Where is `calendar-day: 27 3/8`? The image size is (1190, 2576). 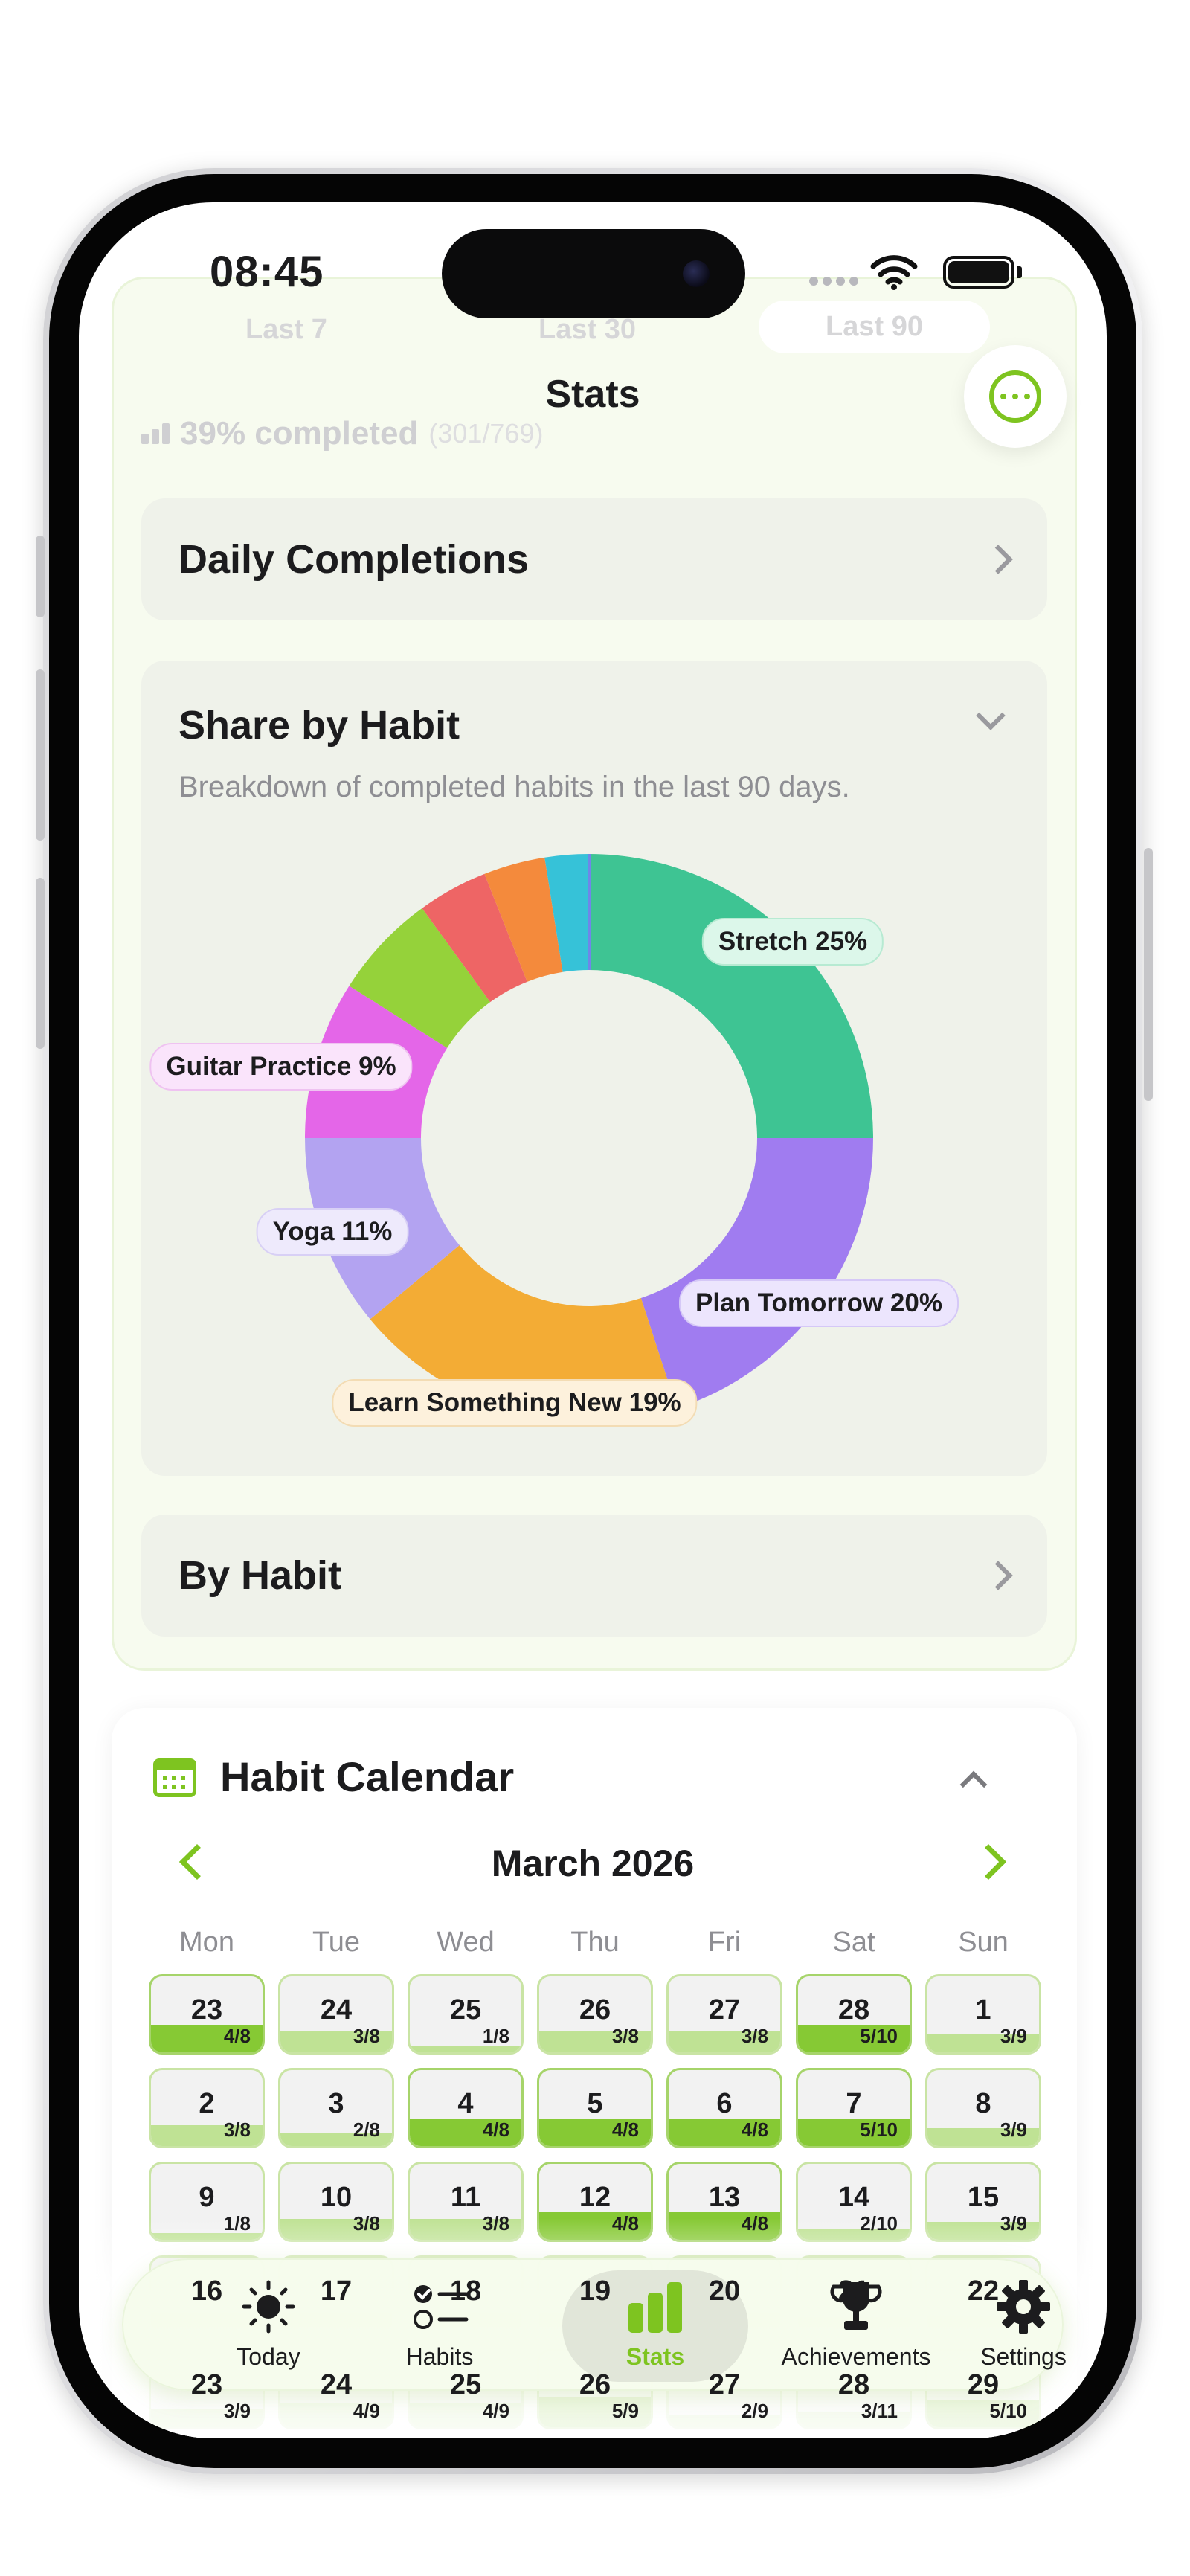
calendar-day: 27 3/8 is located at coordinates (724, 2014).